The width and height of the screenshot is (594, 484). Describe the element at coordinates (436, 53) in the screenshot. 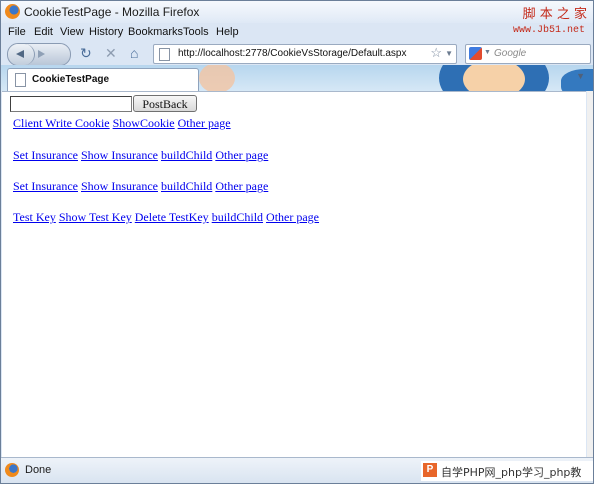

I see `bookmark-star-icon: ☆` at that location.